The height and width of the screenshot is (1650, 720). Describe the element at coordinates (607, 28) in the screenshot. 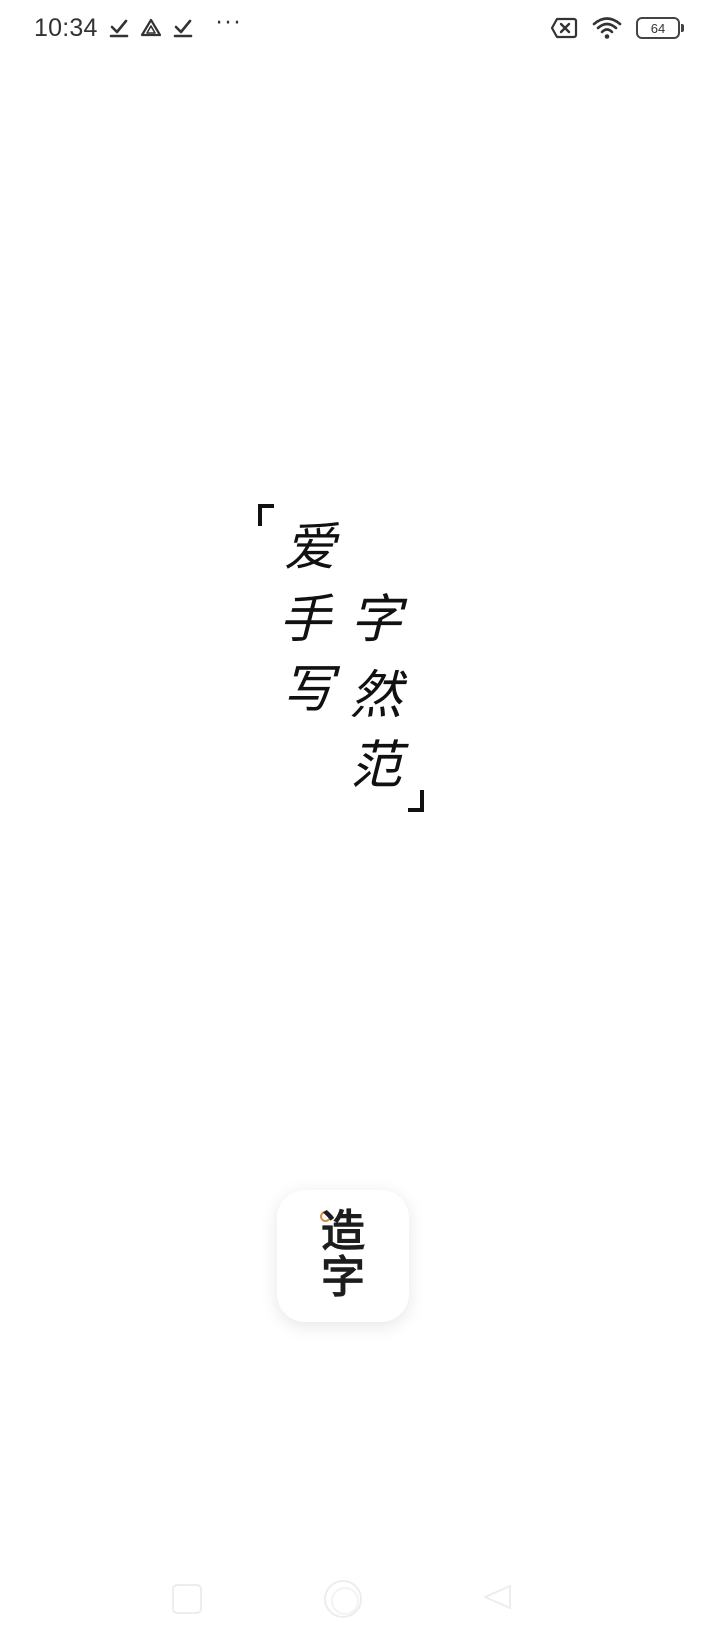

I see `wifi-icon` at that location.